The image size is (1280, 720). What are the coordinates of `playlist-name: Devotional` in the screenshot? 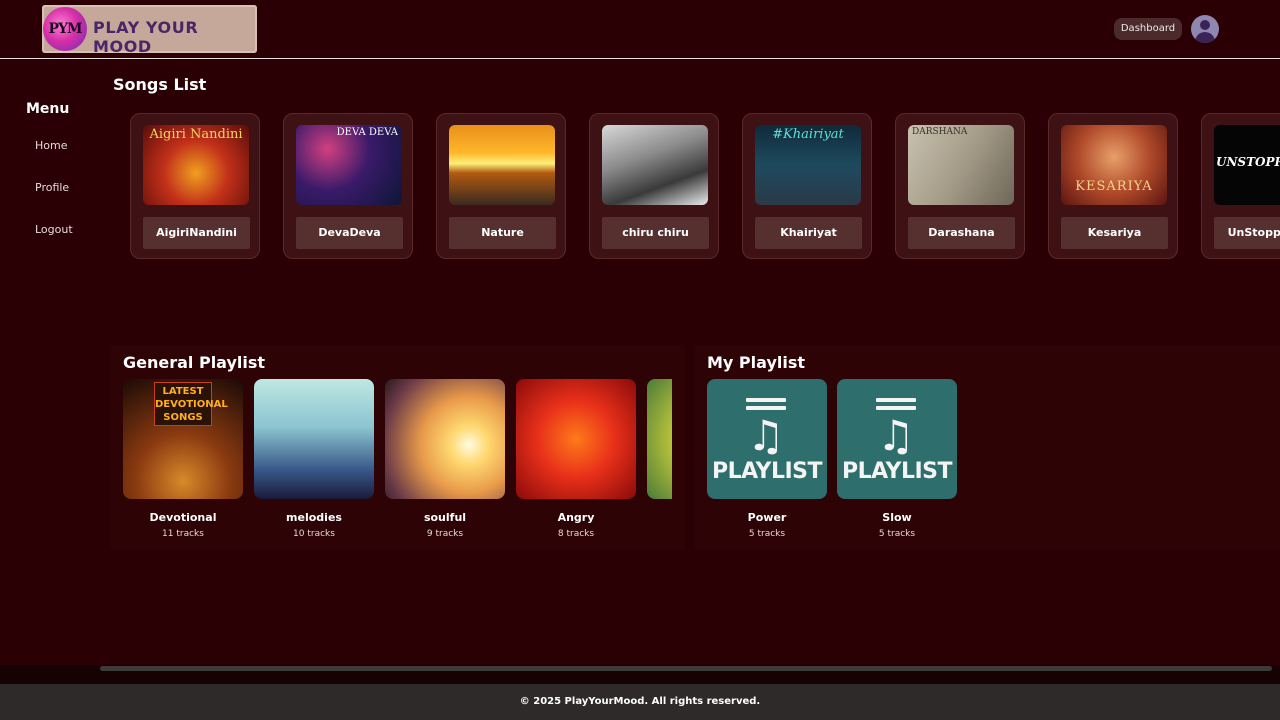 It's located at (183, 517).